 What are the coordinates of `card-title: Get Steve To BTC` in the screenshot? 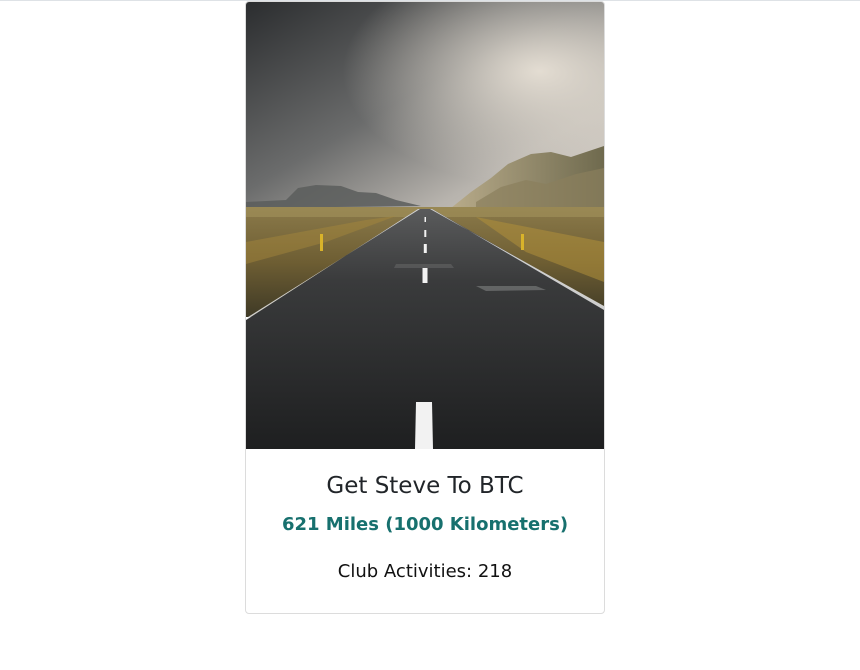 It's located at (425, 486).